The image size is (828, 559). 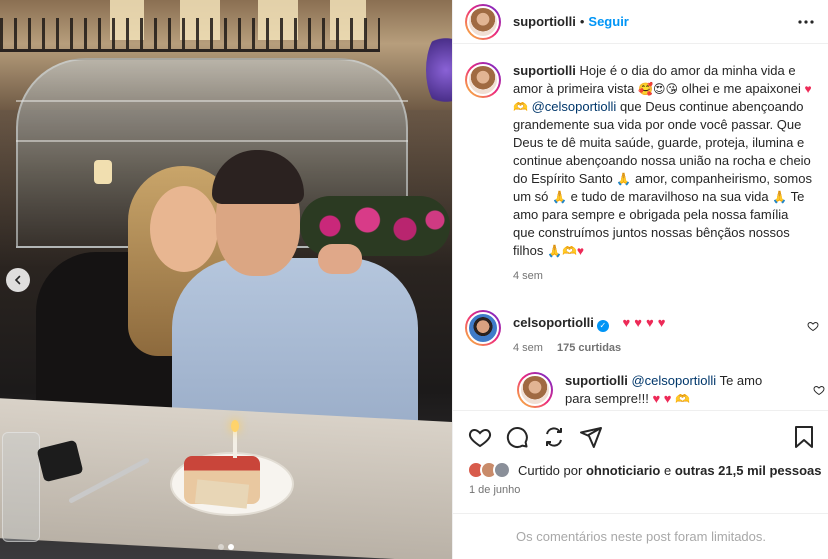 I want to click on author-username: suportiolli, so click(x=544, y=21).